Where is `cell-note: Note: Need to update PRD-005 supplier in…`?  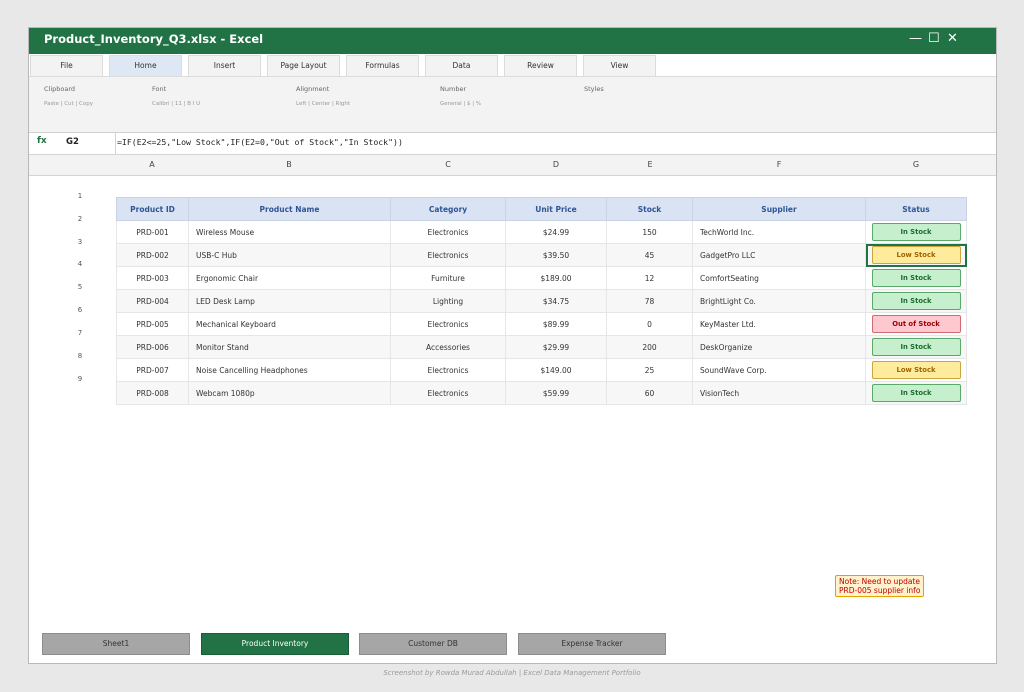 cell-note: Note: Need to update PRD-005 supplier in… is located at coordinates (880, 586).